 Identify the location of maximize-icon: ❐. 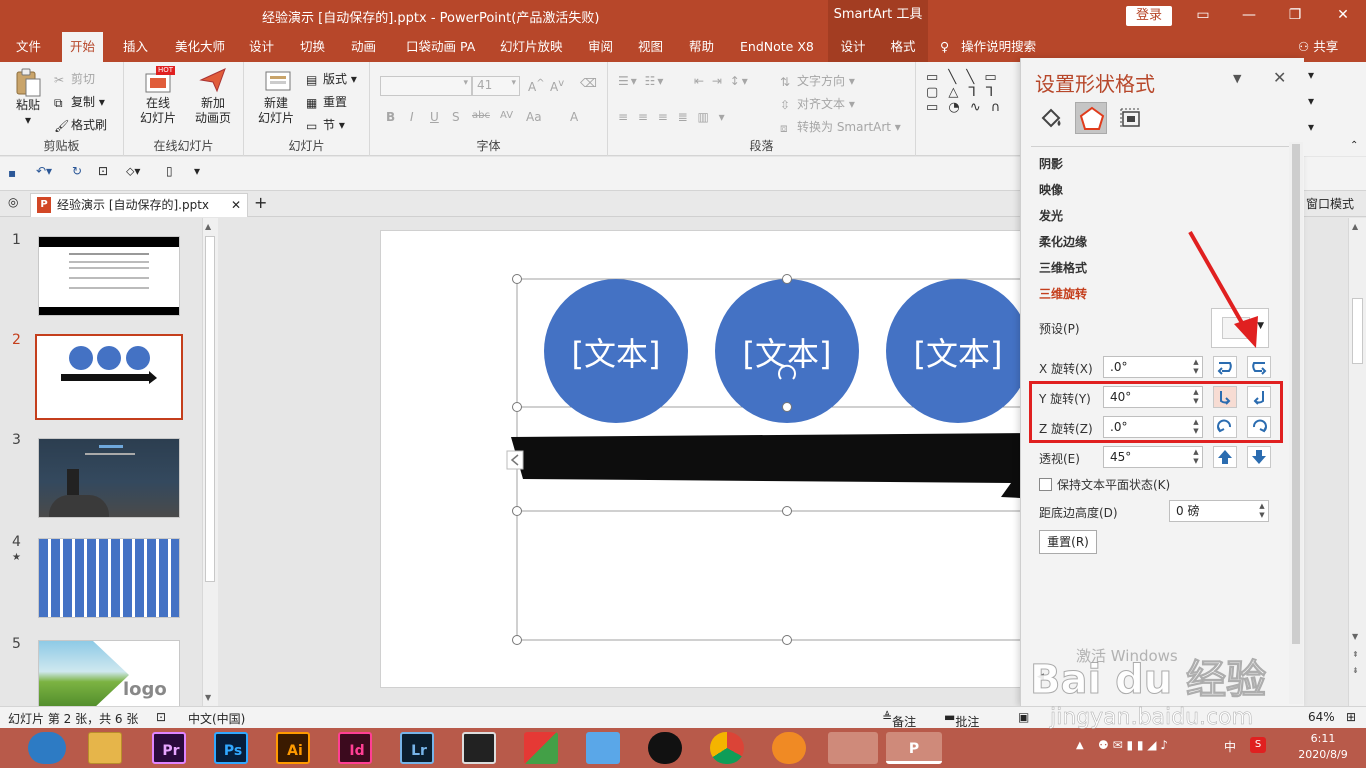
(1295, 16).